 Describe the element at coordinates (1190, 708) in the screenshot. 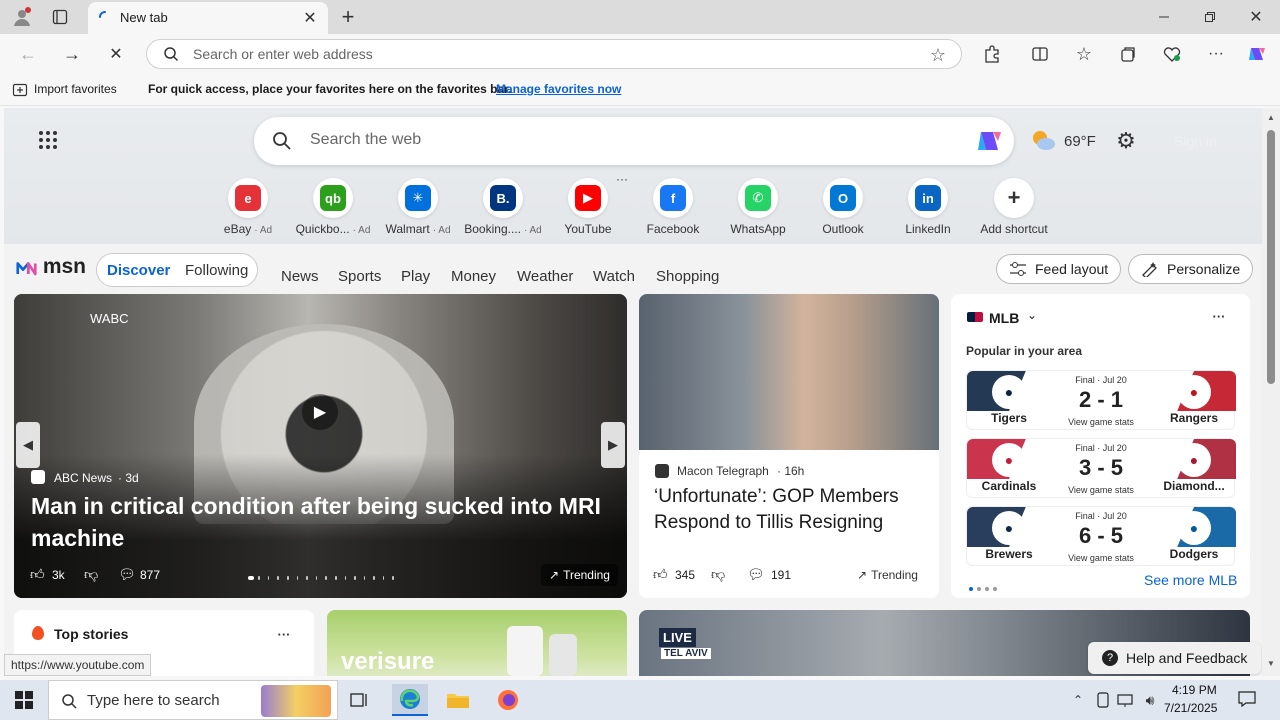

I see `taskbar-date: 7/21/2025` at that location.